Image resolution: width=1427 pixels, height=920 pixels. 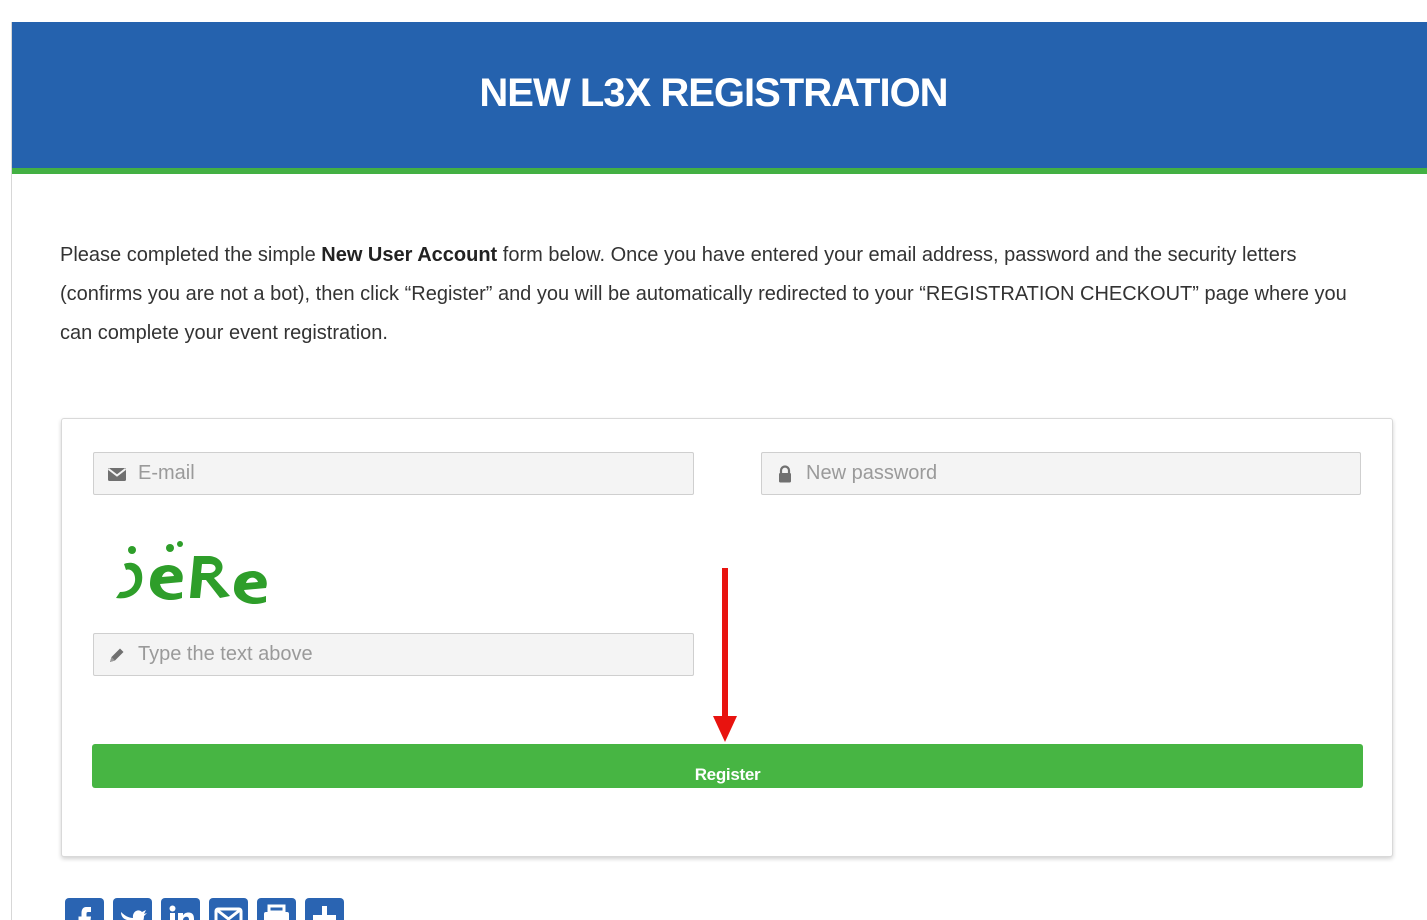 I want to click on register-button: Register, so click(x=727, y=766).